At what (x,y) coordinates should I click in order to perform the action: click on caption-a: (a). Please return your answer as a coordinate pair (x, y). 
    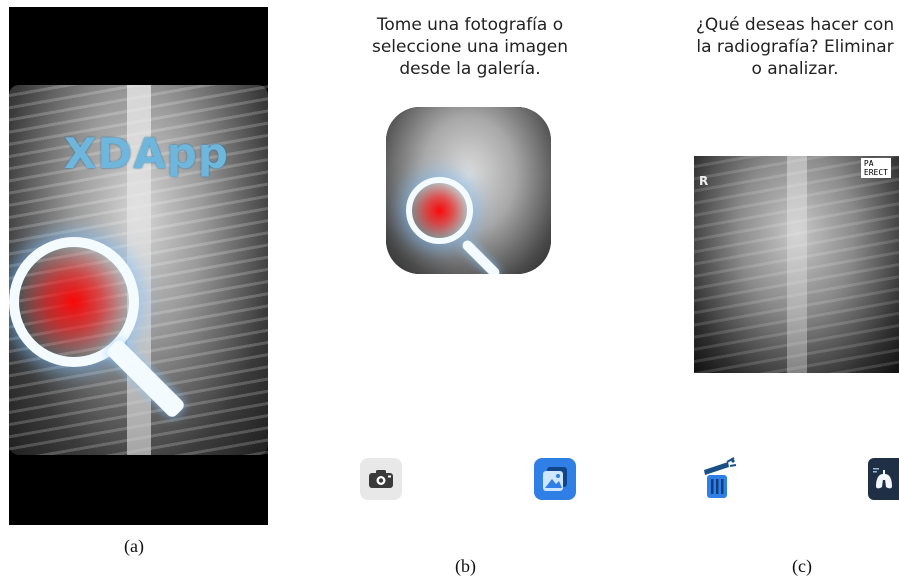
    Looking at the image, I should click on (134, 546).